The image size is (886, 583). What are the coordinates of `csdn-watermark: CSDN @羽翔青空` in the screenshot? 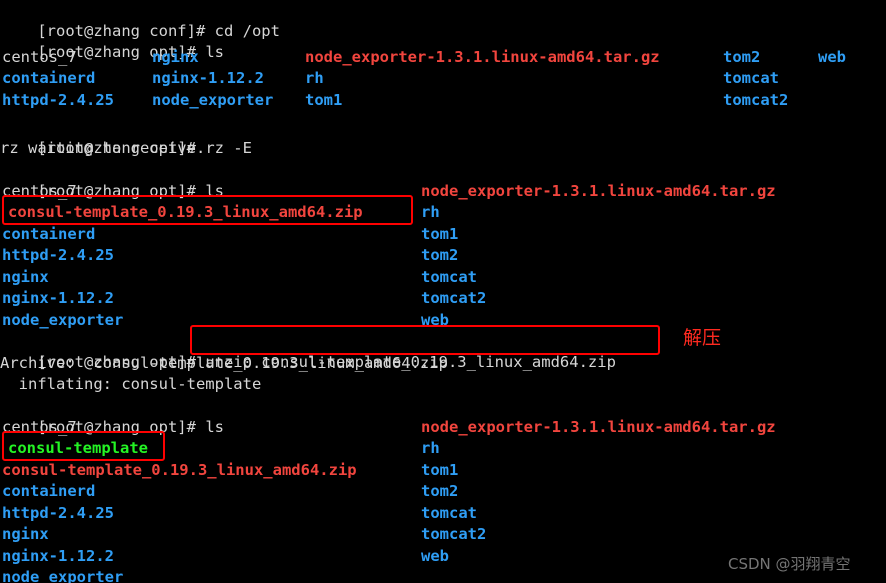 It's located at (789, 564).